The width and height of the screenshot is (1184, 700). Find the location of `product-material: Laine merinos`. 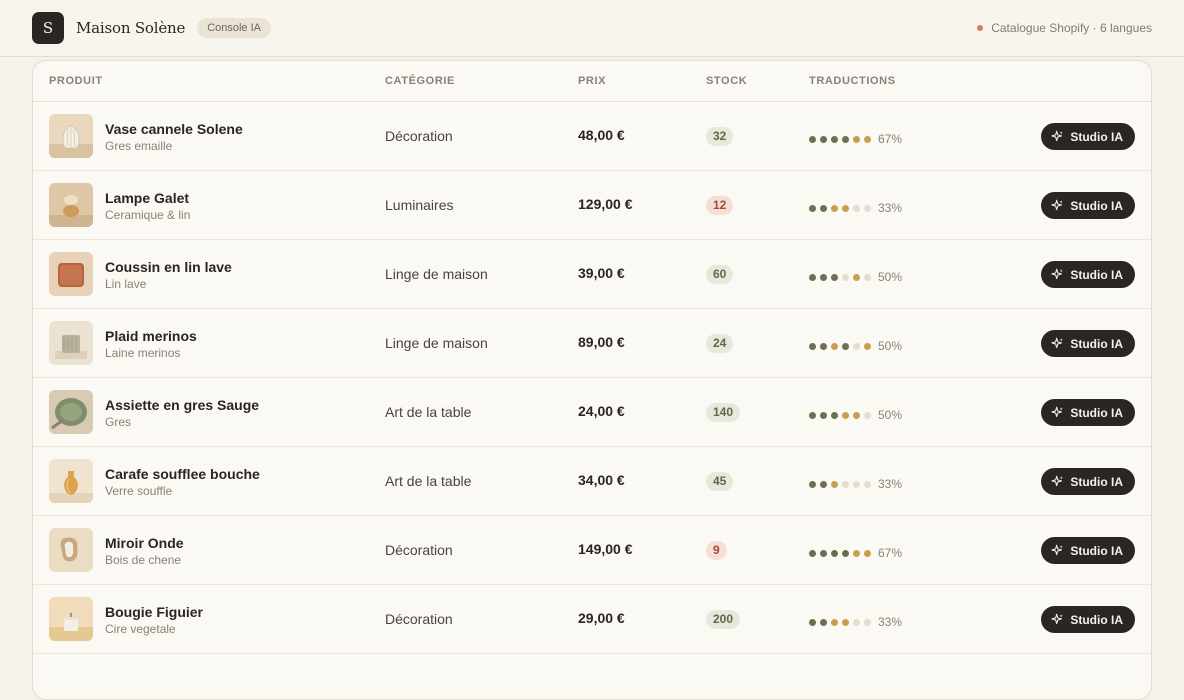

product-material: Laine merinos is located at coordinates (143, 353).